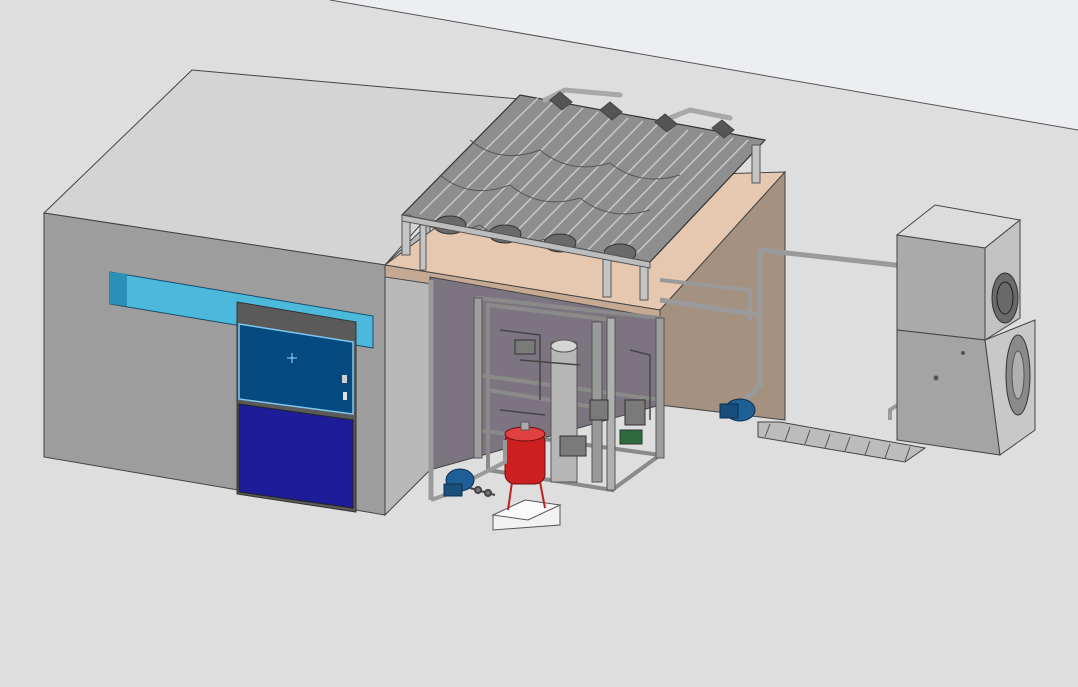 This screenshot has width=1078, height=687. Describe the element at coordinates (482, 491) in the screenshot. I see `valve-train` at that location.